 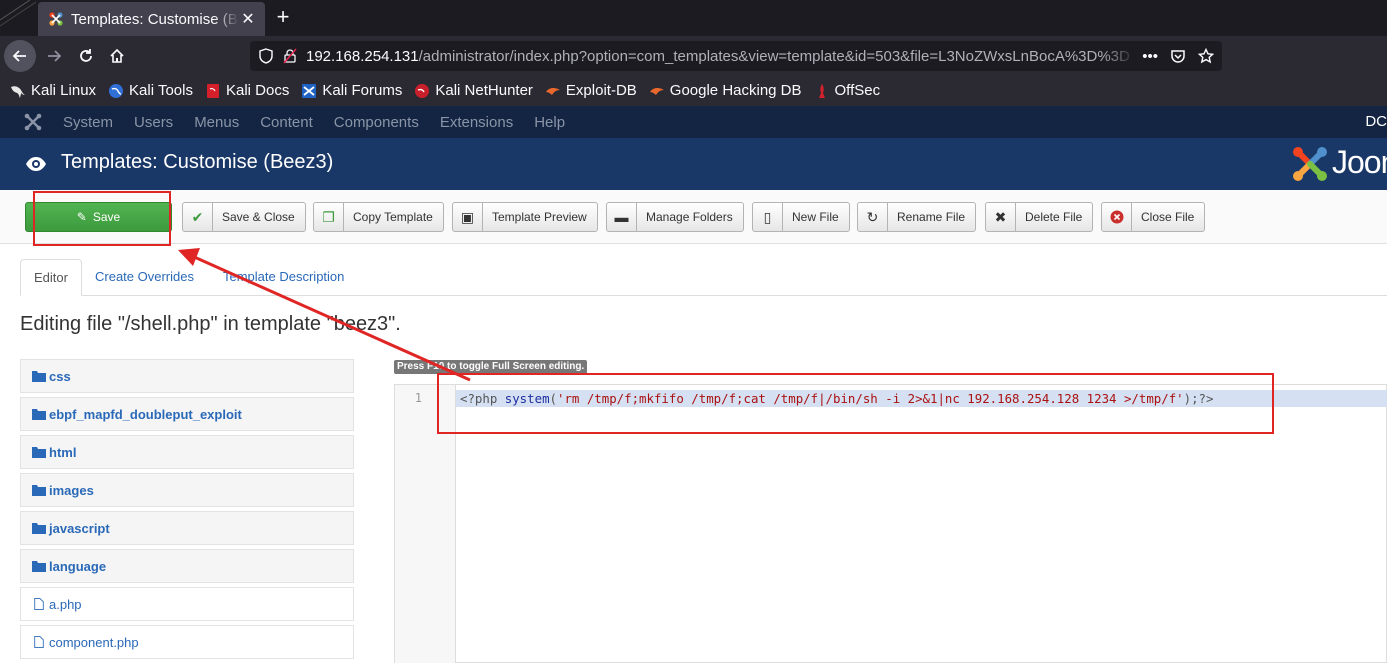 I want to click on new-tab-button: +, so click(x=283, y=18).